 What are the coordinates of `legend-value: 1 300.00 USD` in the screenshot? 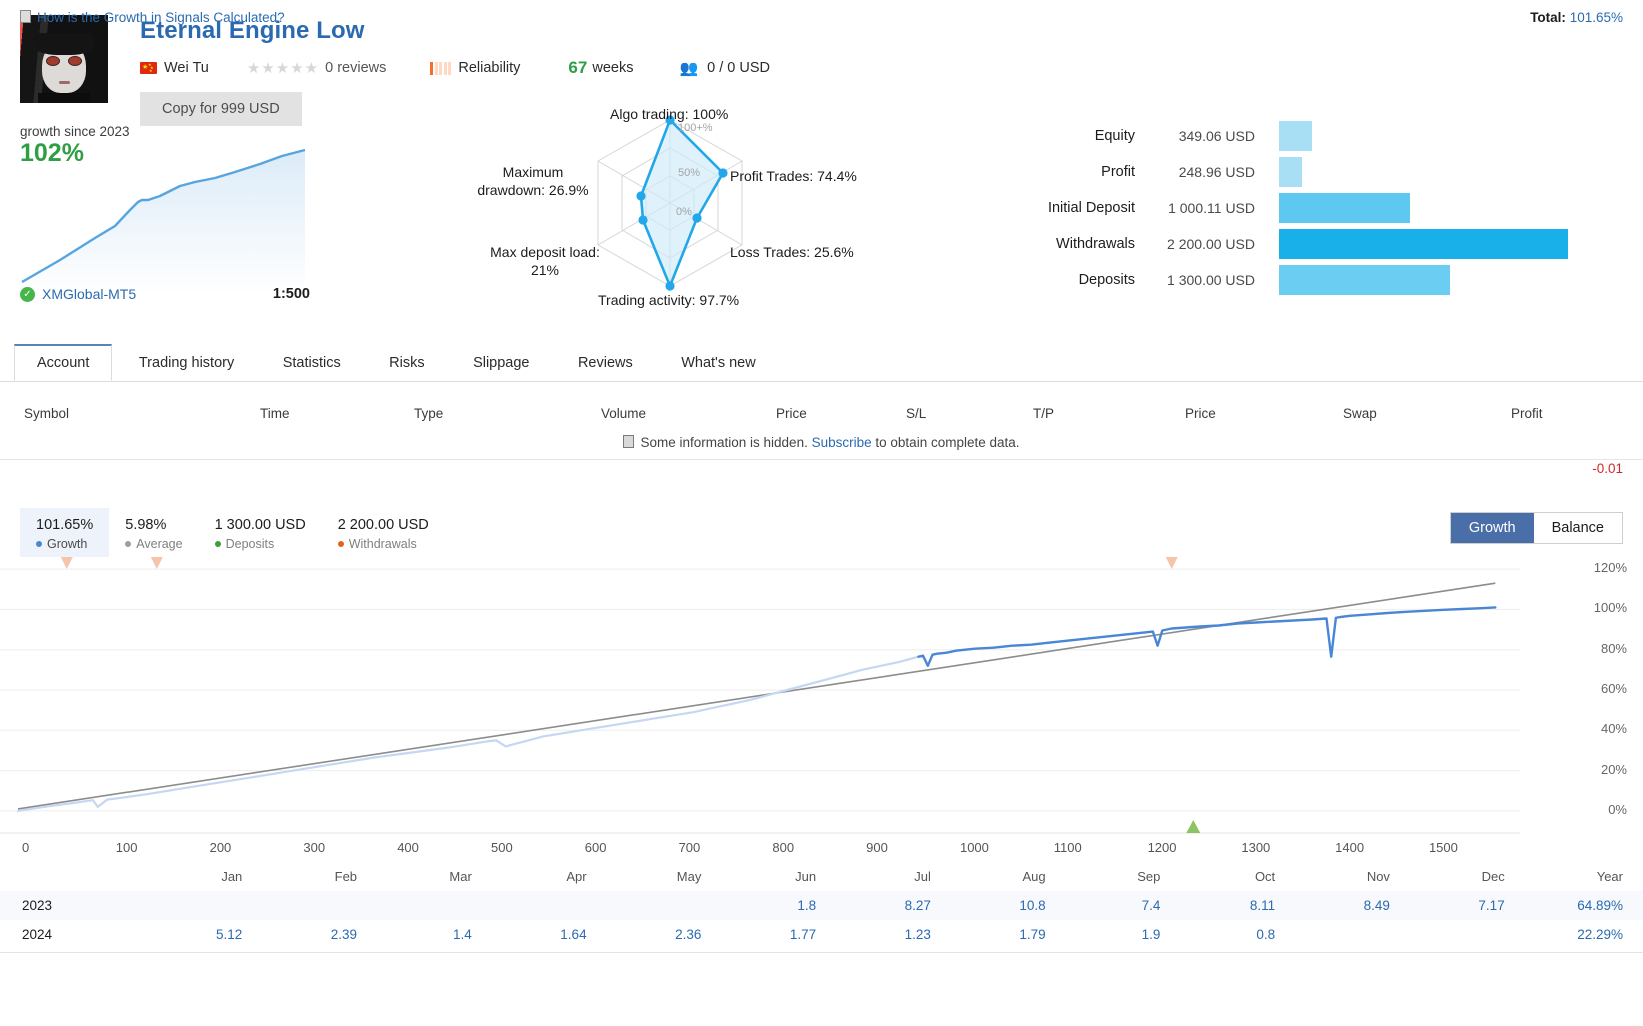 It's located at (260, 525).